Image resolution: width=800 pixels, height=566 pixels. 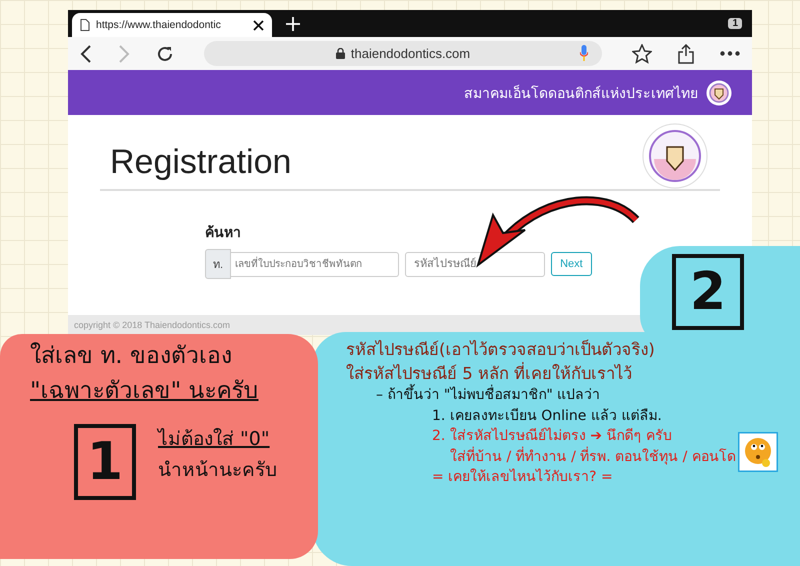 What do you see at coordinates (131, 356) in the screenshot?
I see `note-text: ใส่เลข ท. ของตัวเอง` at bounding box center [131, 356].